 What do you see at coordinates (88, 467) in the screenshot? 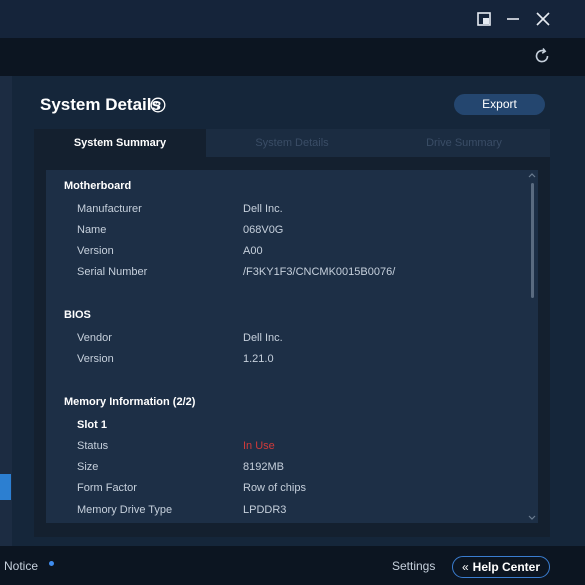
I see `row-label: Size` at bounding box center [88, 467].